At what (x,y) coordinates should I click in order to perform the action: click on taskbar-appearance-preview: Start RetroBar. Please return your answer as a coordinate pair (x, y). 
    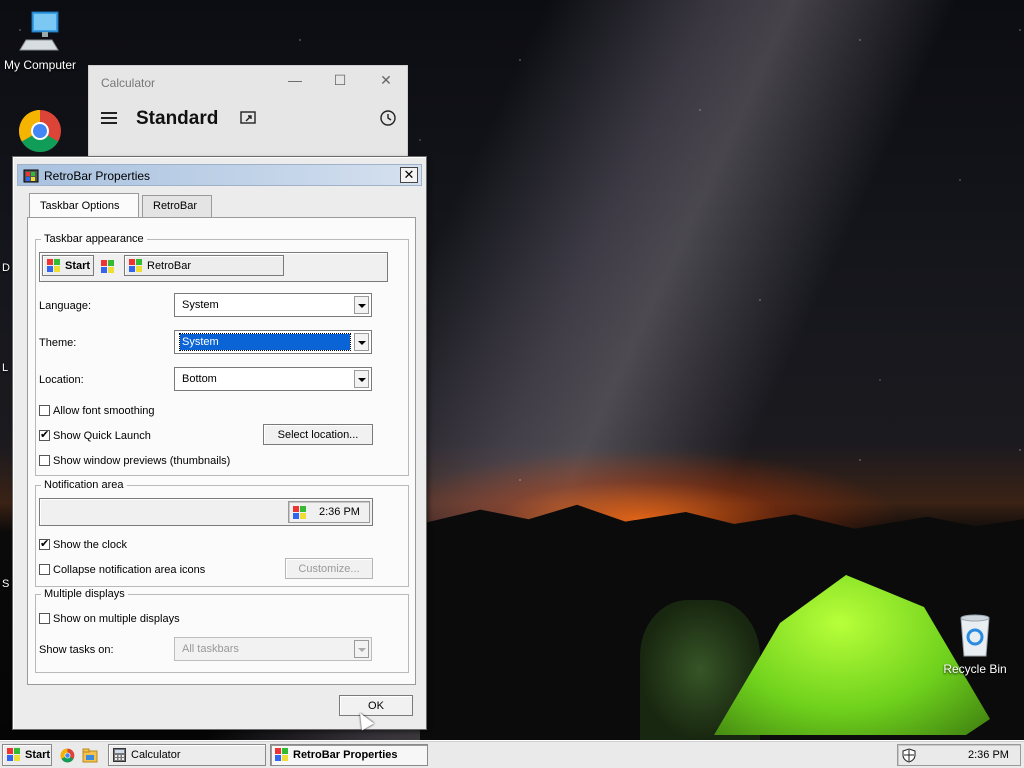
    Looking at the image, I should click on (213, 267).